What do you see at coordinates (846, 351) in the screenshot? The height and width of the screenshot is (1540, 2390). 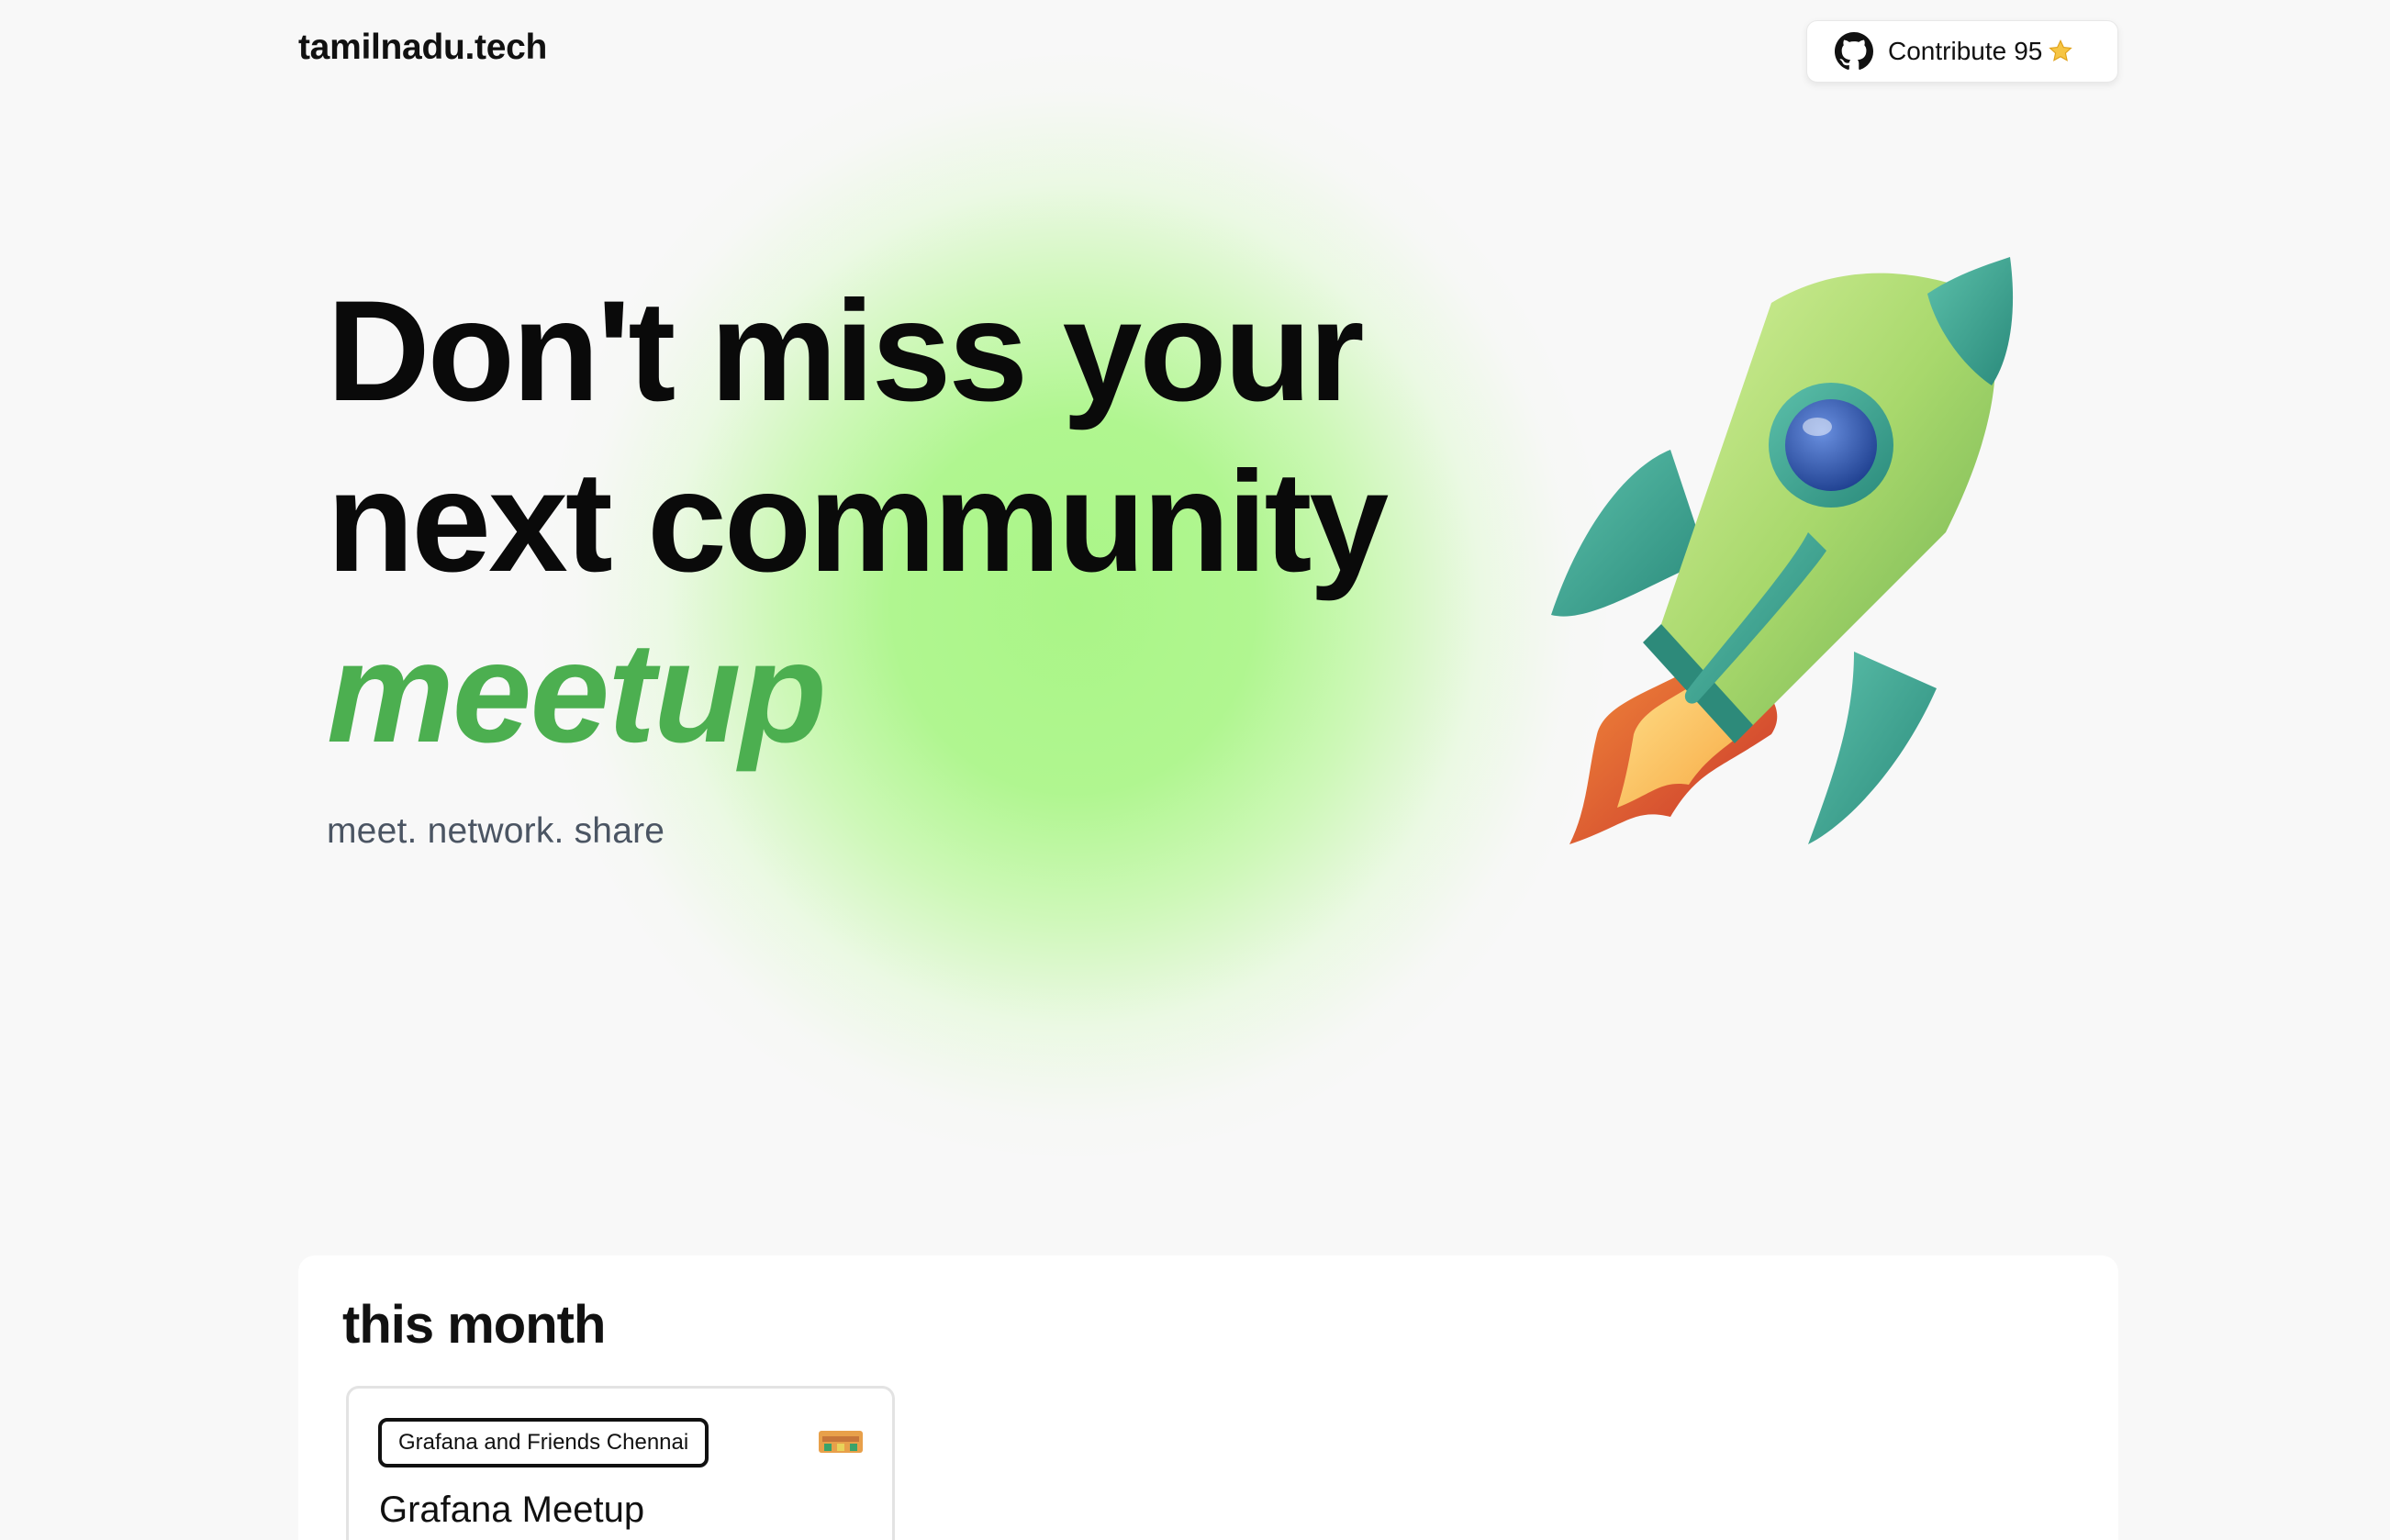 I see `hero-line-1: Don't miss your` at bounding box center [846, 351].